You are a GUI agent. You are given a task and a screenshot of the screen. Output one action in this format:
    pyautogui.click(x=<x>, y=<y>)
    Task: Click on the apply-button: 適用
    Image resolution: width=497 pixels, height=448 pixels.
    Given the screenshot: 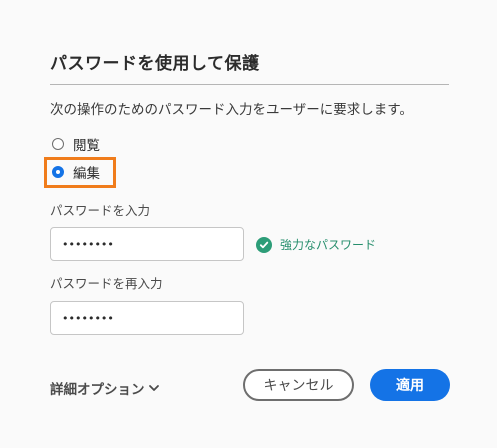 What is the action you would take?
    pyautogui.click(x=410, y=385)
    